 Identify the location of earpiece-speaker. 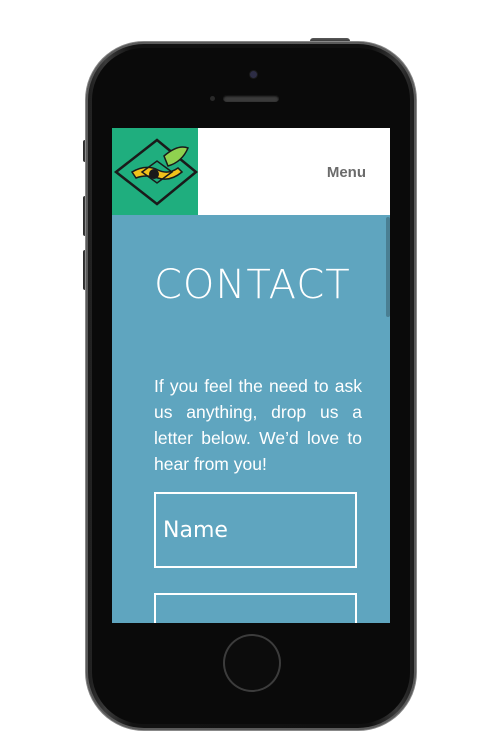
(251, 98).